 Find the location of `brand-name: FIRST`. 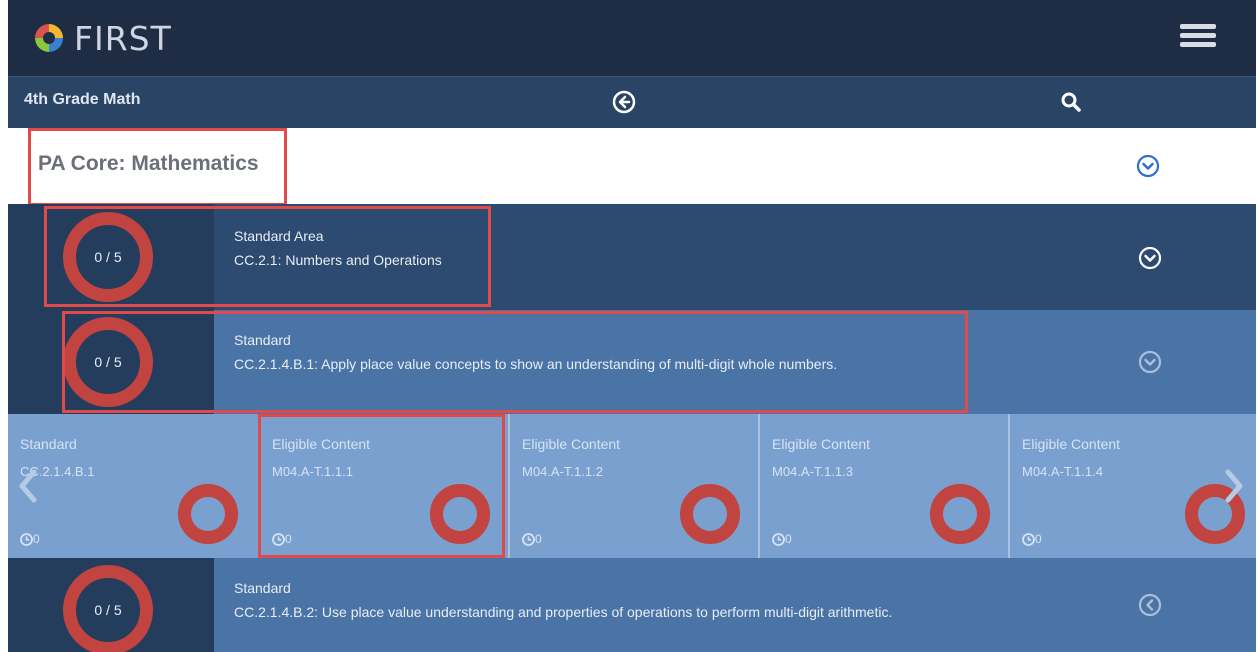

brand-name: FIRST is located at coordinates (123, 38).